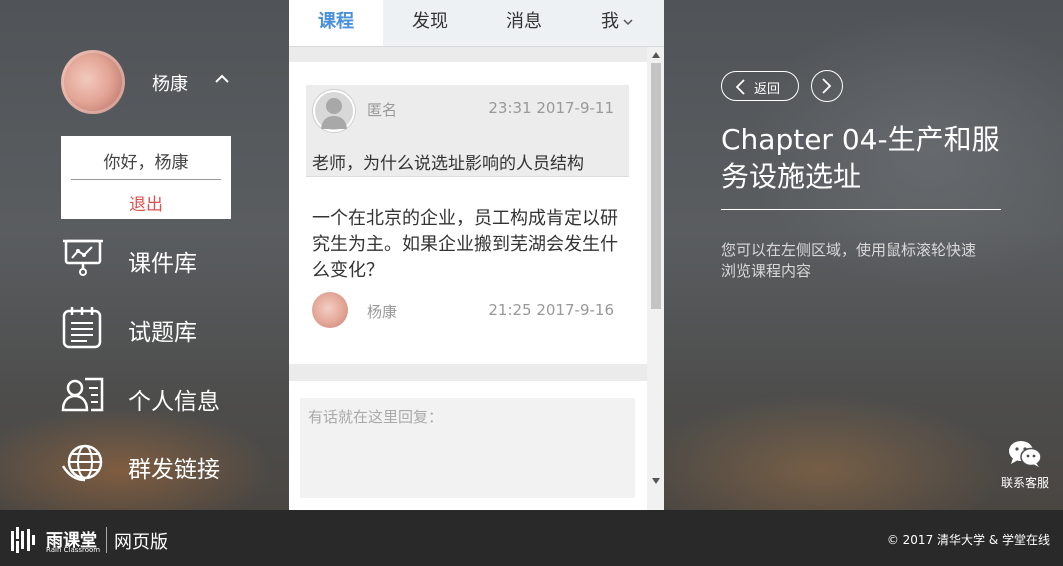  I want to click on sidebar-item-label: 试题库, so click(162, 333).